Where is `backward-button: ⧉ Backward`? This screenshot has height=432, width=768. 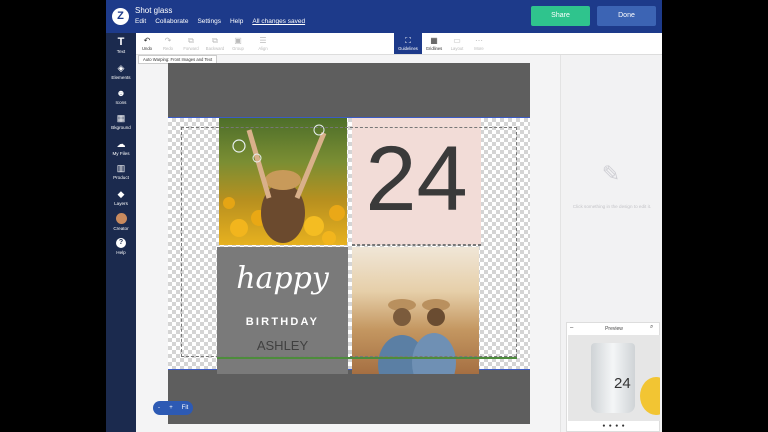 backward-button: ⧉ Backward is located at coordinates (215, 43).